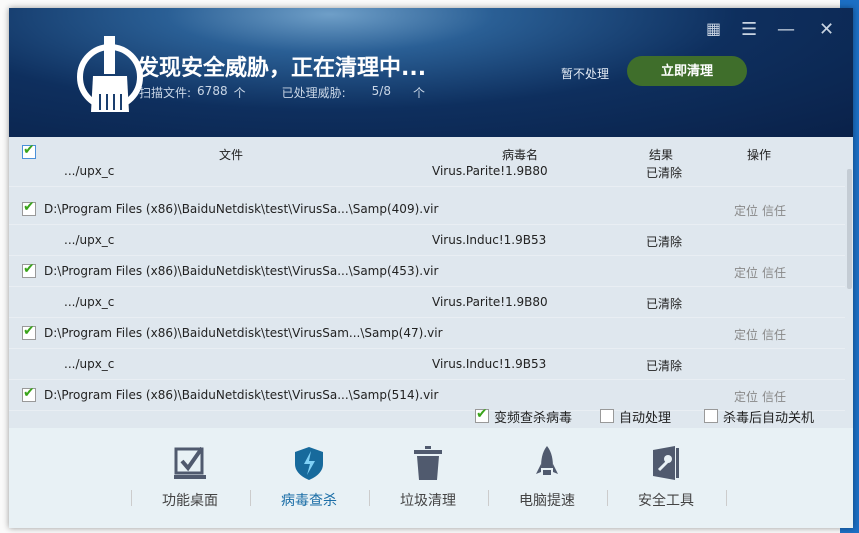  Describe the element at coordinates (711, 416) in the screenshot. I see `auto-shutdown-checkbox` at that location.